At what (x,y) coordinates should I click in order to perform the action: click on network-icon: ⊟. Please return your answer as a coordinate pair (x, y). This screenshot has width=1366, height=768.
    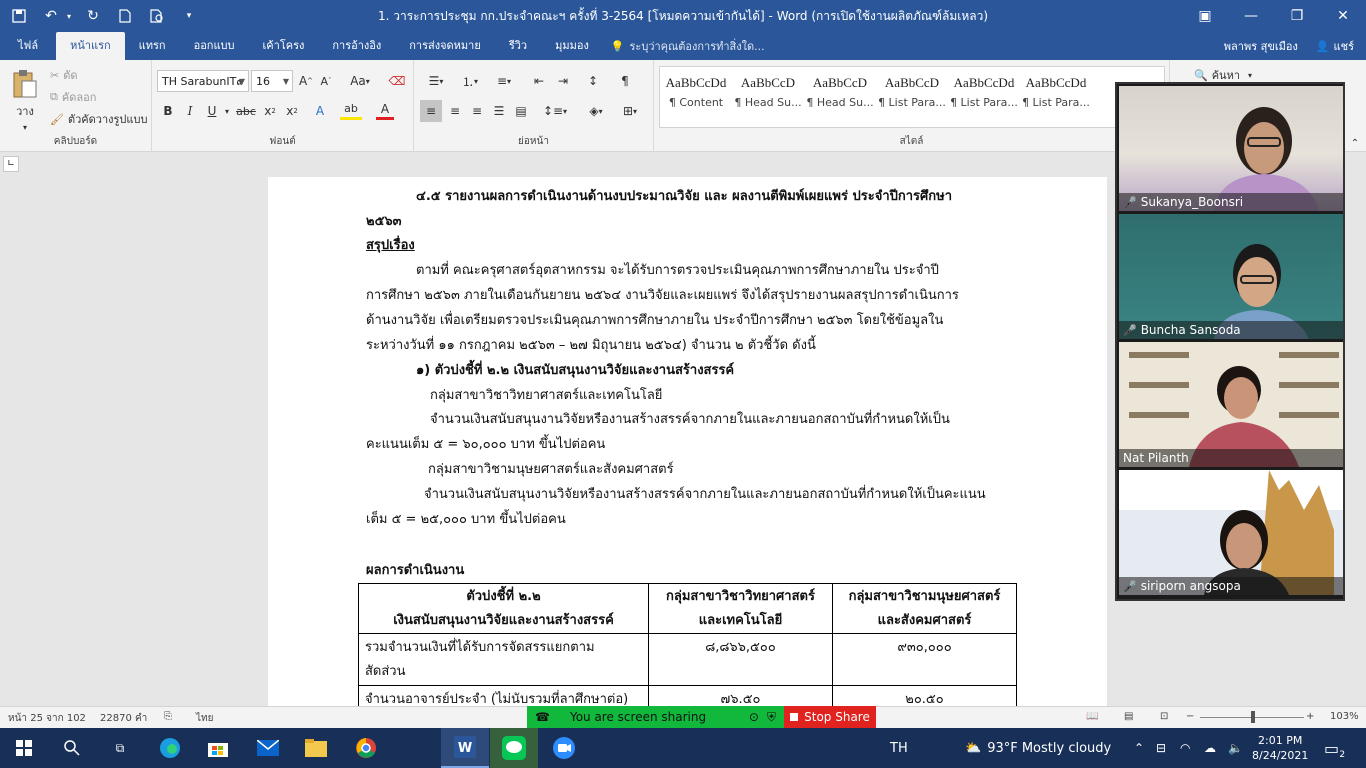
    Looking at the image, I should click on (1161, 748).